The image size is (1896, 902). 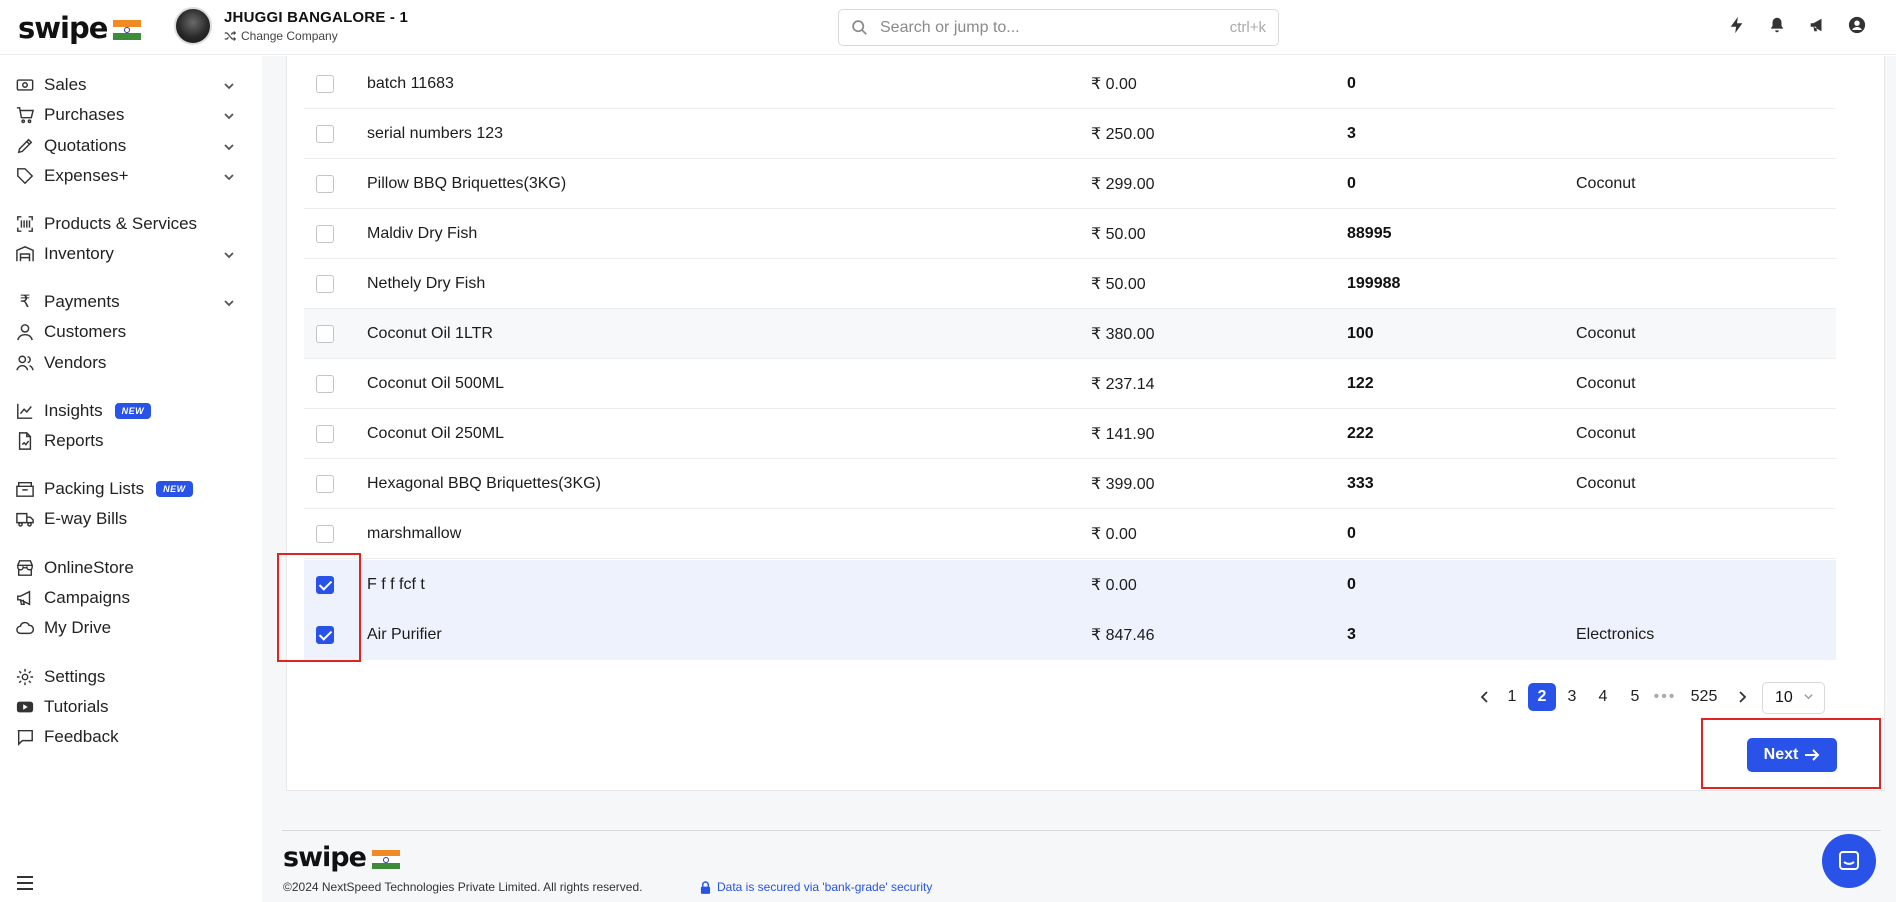 I want to click on arrow-right-icon, so click(x=1812, y=755).